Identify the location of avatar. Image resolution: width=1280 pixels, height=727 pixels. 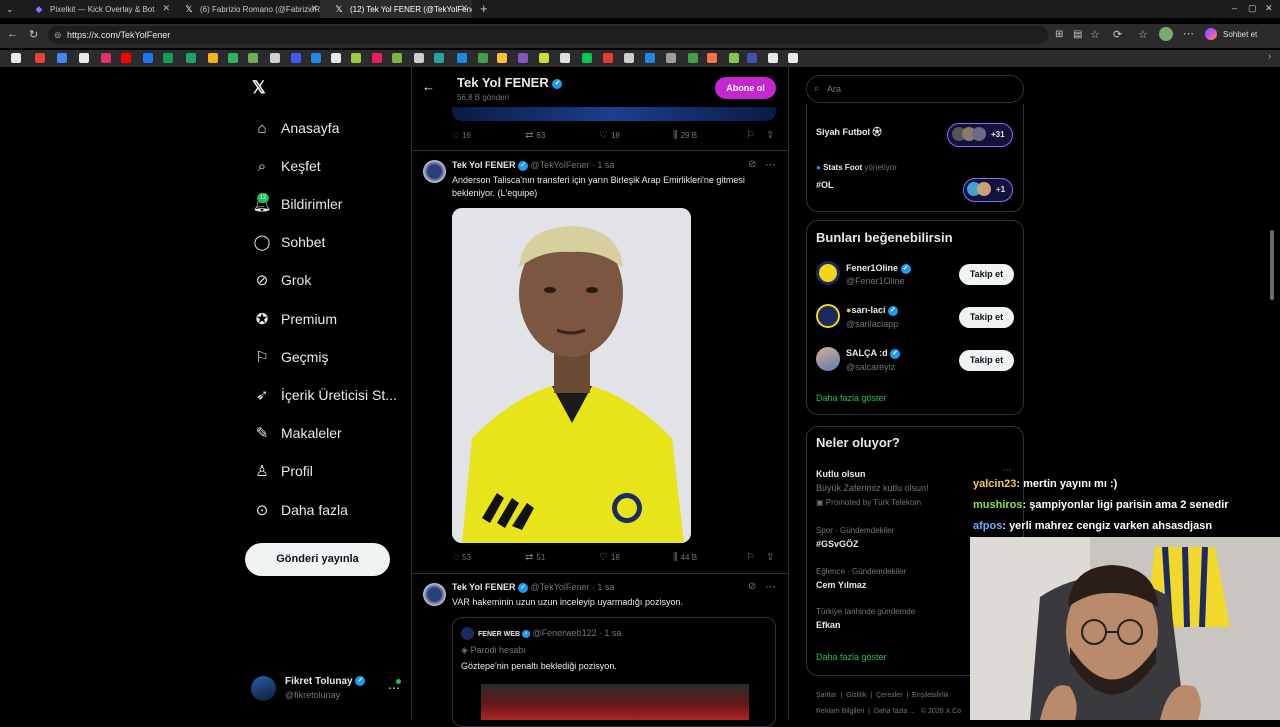
(1166, 34).